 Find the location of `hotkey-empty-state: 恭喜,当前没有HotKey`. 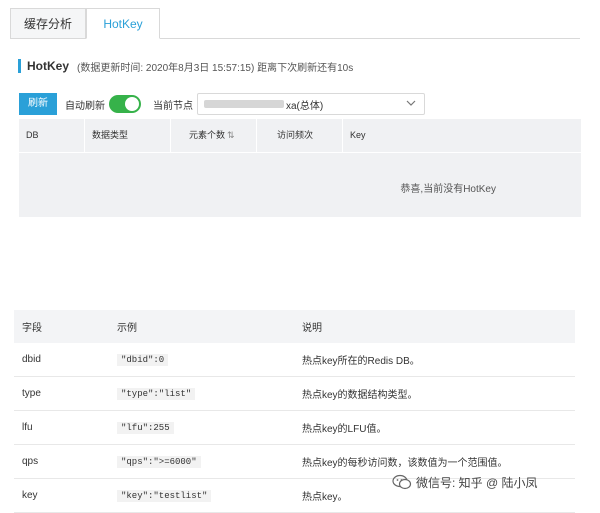

hotkey-empty-state: 恭喜,当前没有HotKey is located at coordinates (300, 184).